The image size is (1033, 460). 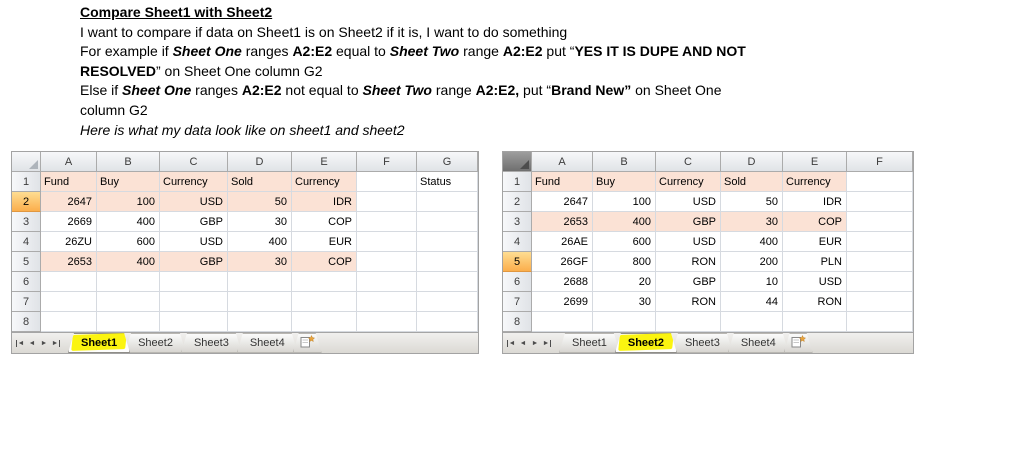 What do you see at coordinates (758, 343) in the screenshot?
I see `sheet-tab-sheet4: Sheet4` at bounding box center [758, 343].